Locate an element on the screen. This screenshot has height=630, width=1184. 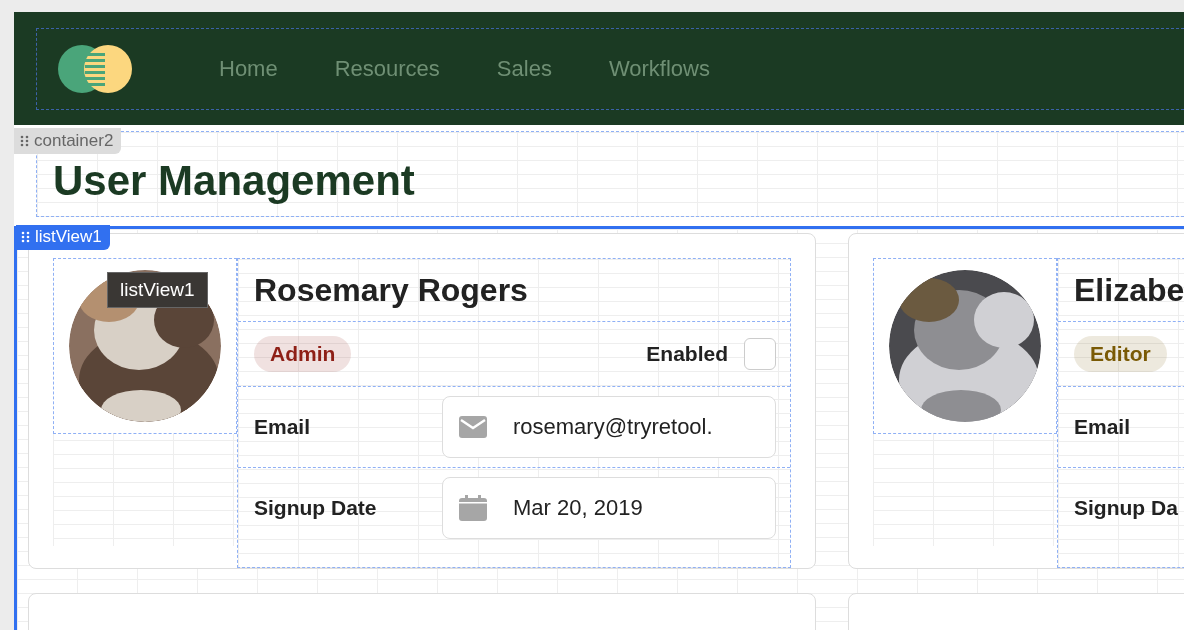
component-name: container2 is located at coordinates (74, 141).